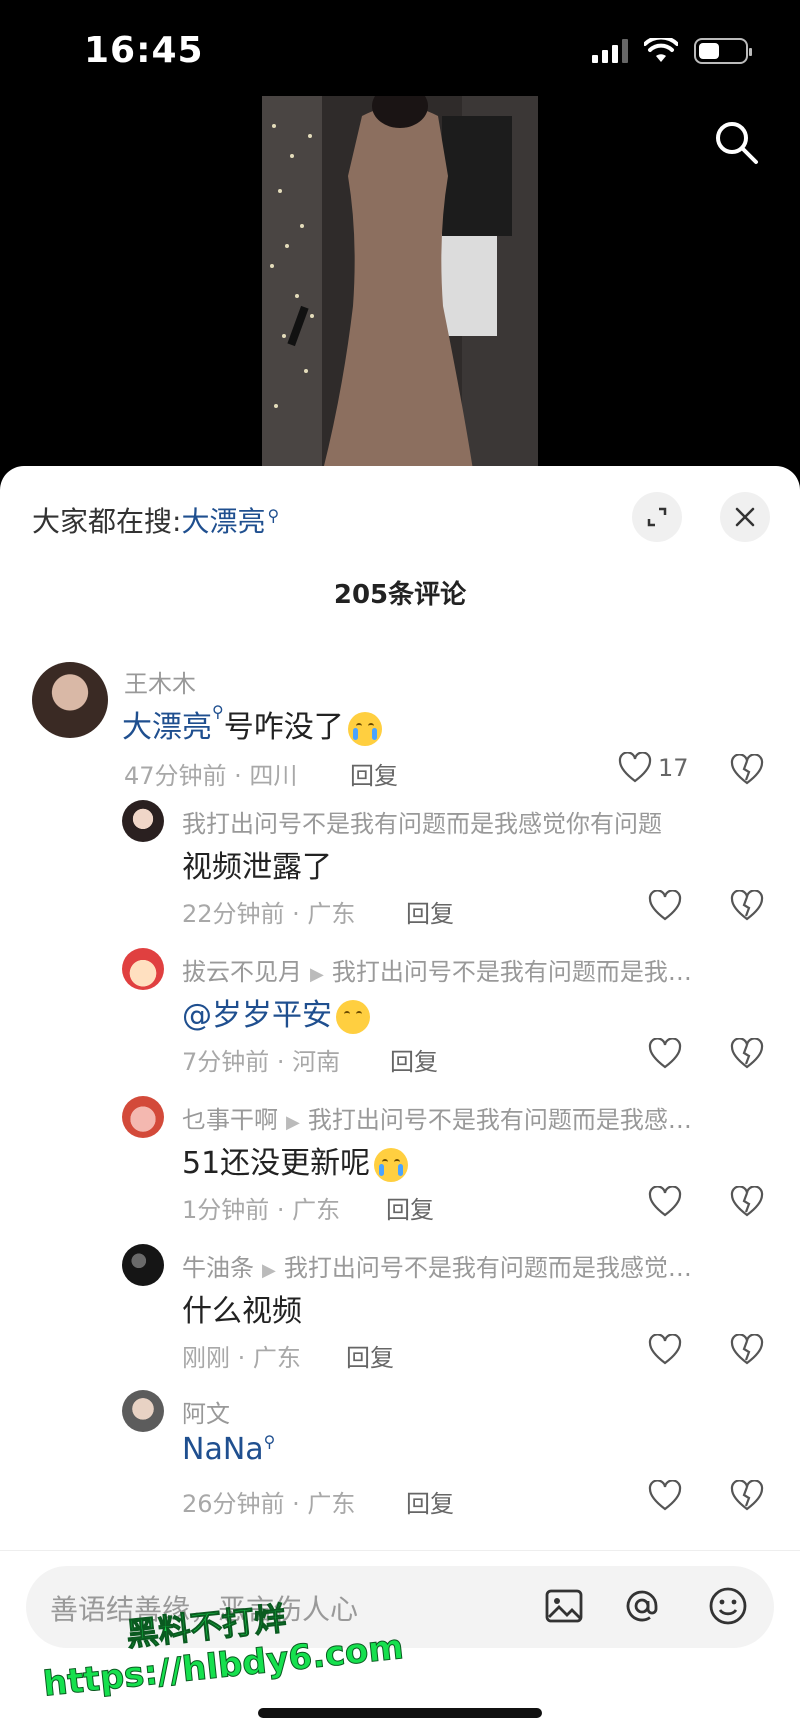 The height and width of the screenshot is (1732, 800). What do you see at coordinates (223, 1449) in the screenshot?
I see `comment-keyword-link: NaNa` at bounding box center [223, 1449].